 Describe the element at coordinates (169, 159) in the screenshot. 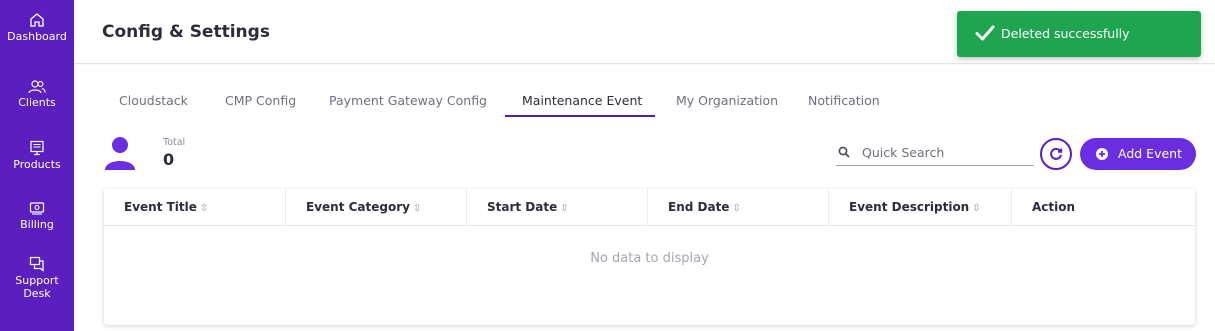

I see `total-count: 0` at that location.